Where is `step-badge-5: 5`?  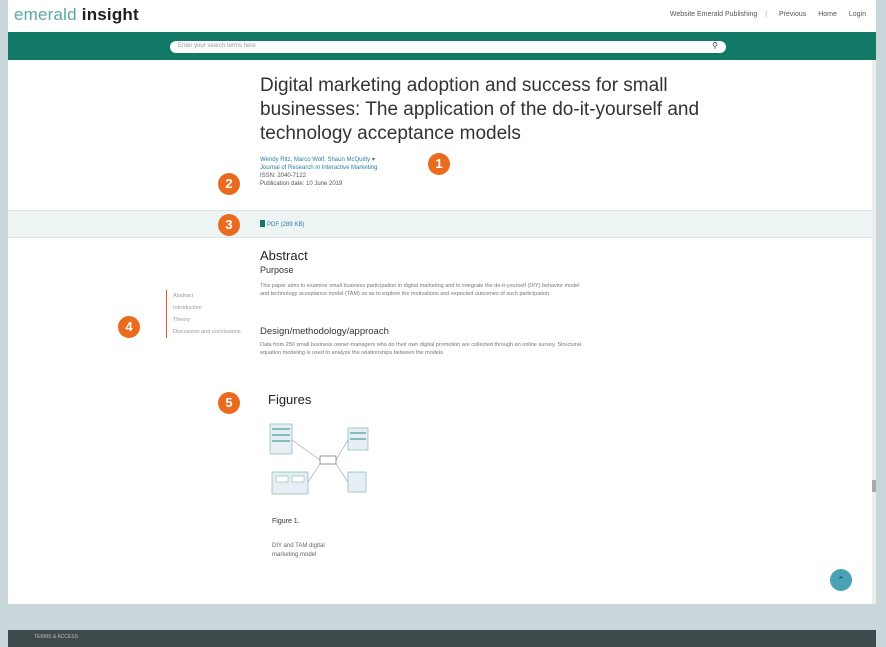 step-badge-5: 5 is located at coordinates (229, 403).